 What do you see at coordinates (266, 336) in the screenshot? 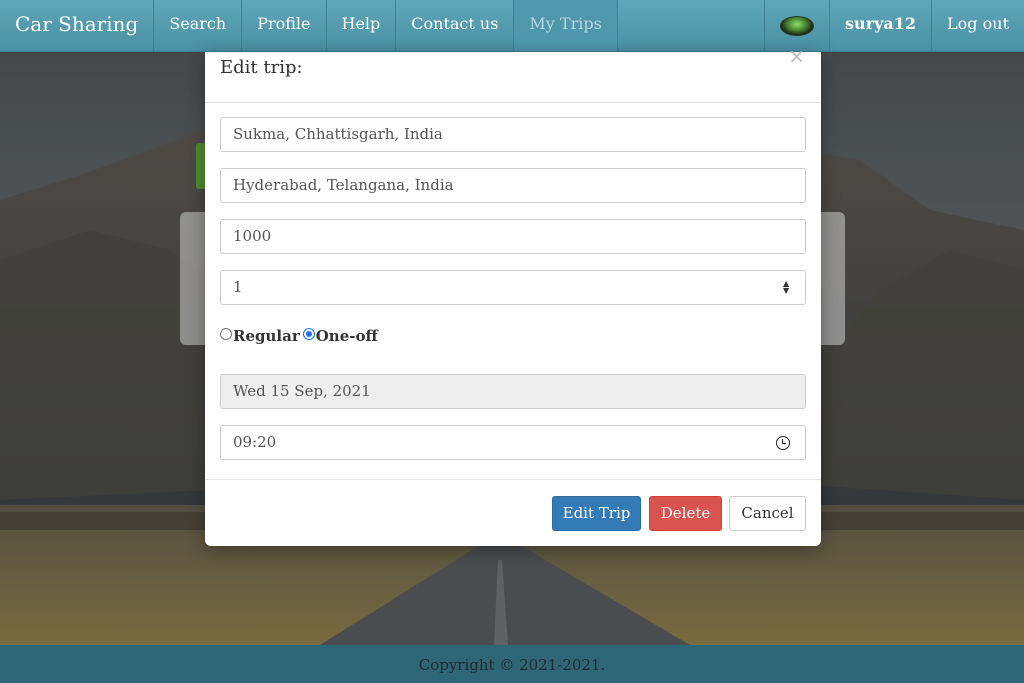
I see `regular-label: Regular` at bounding box center [266, 336].